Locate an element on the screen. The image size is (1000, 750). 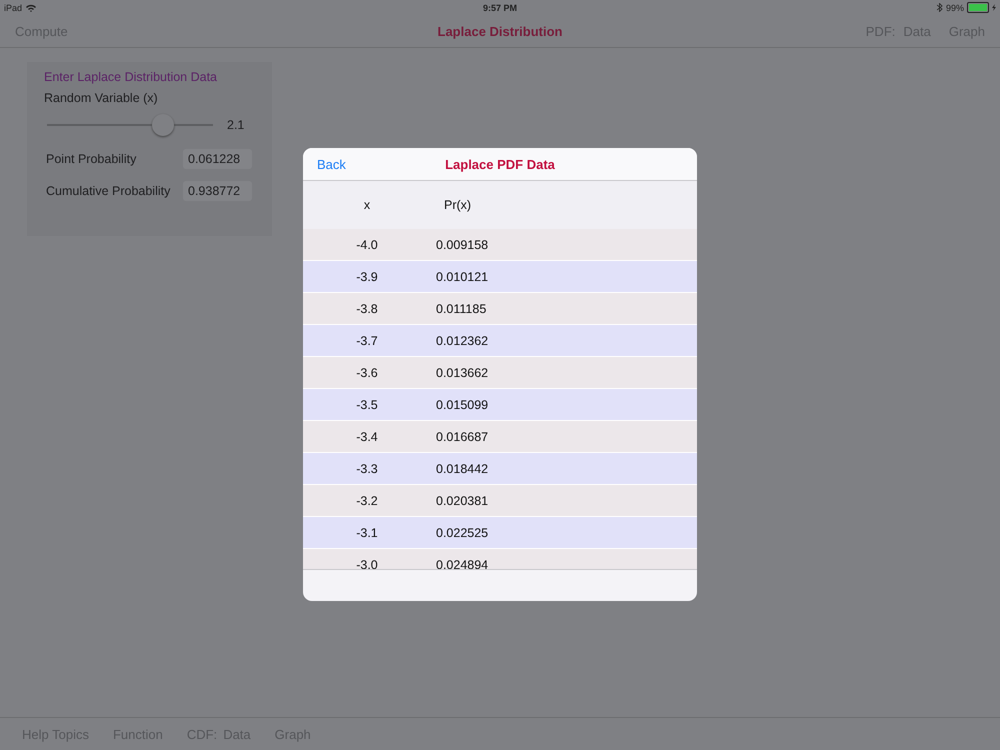
table-cell: 0.015099 is located at coordinates (462, 405).